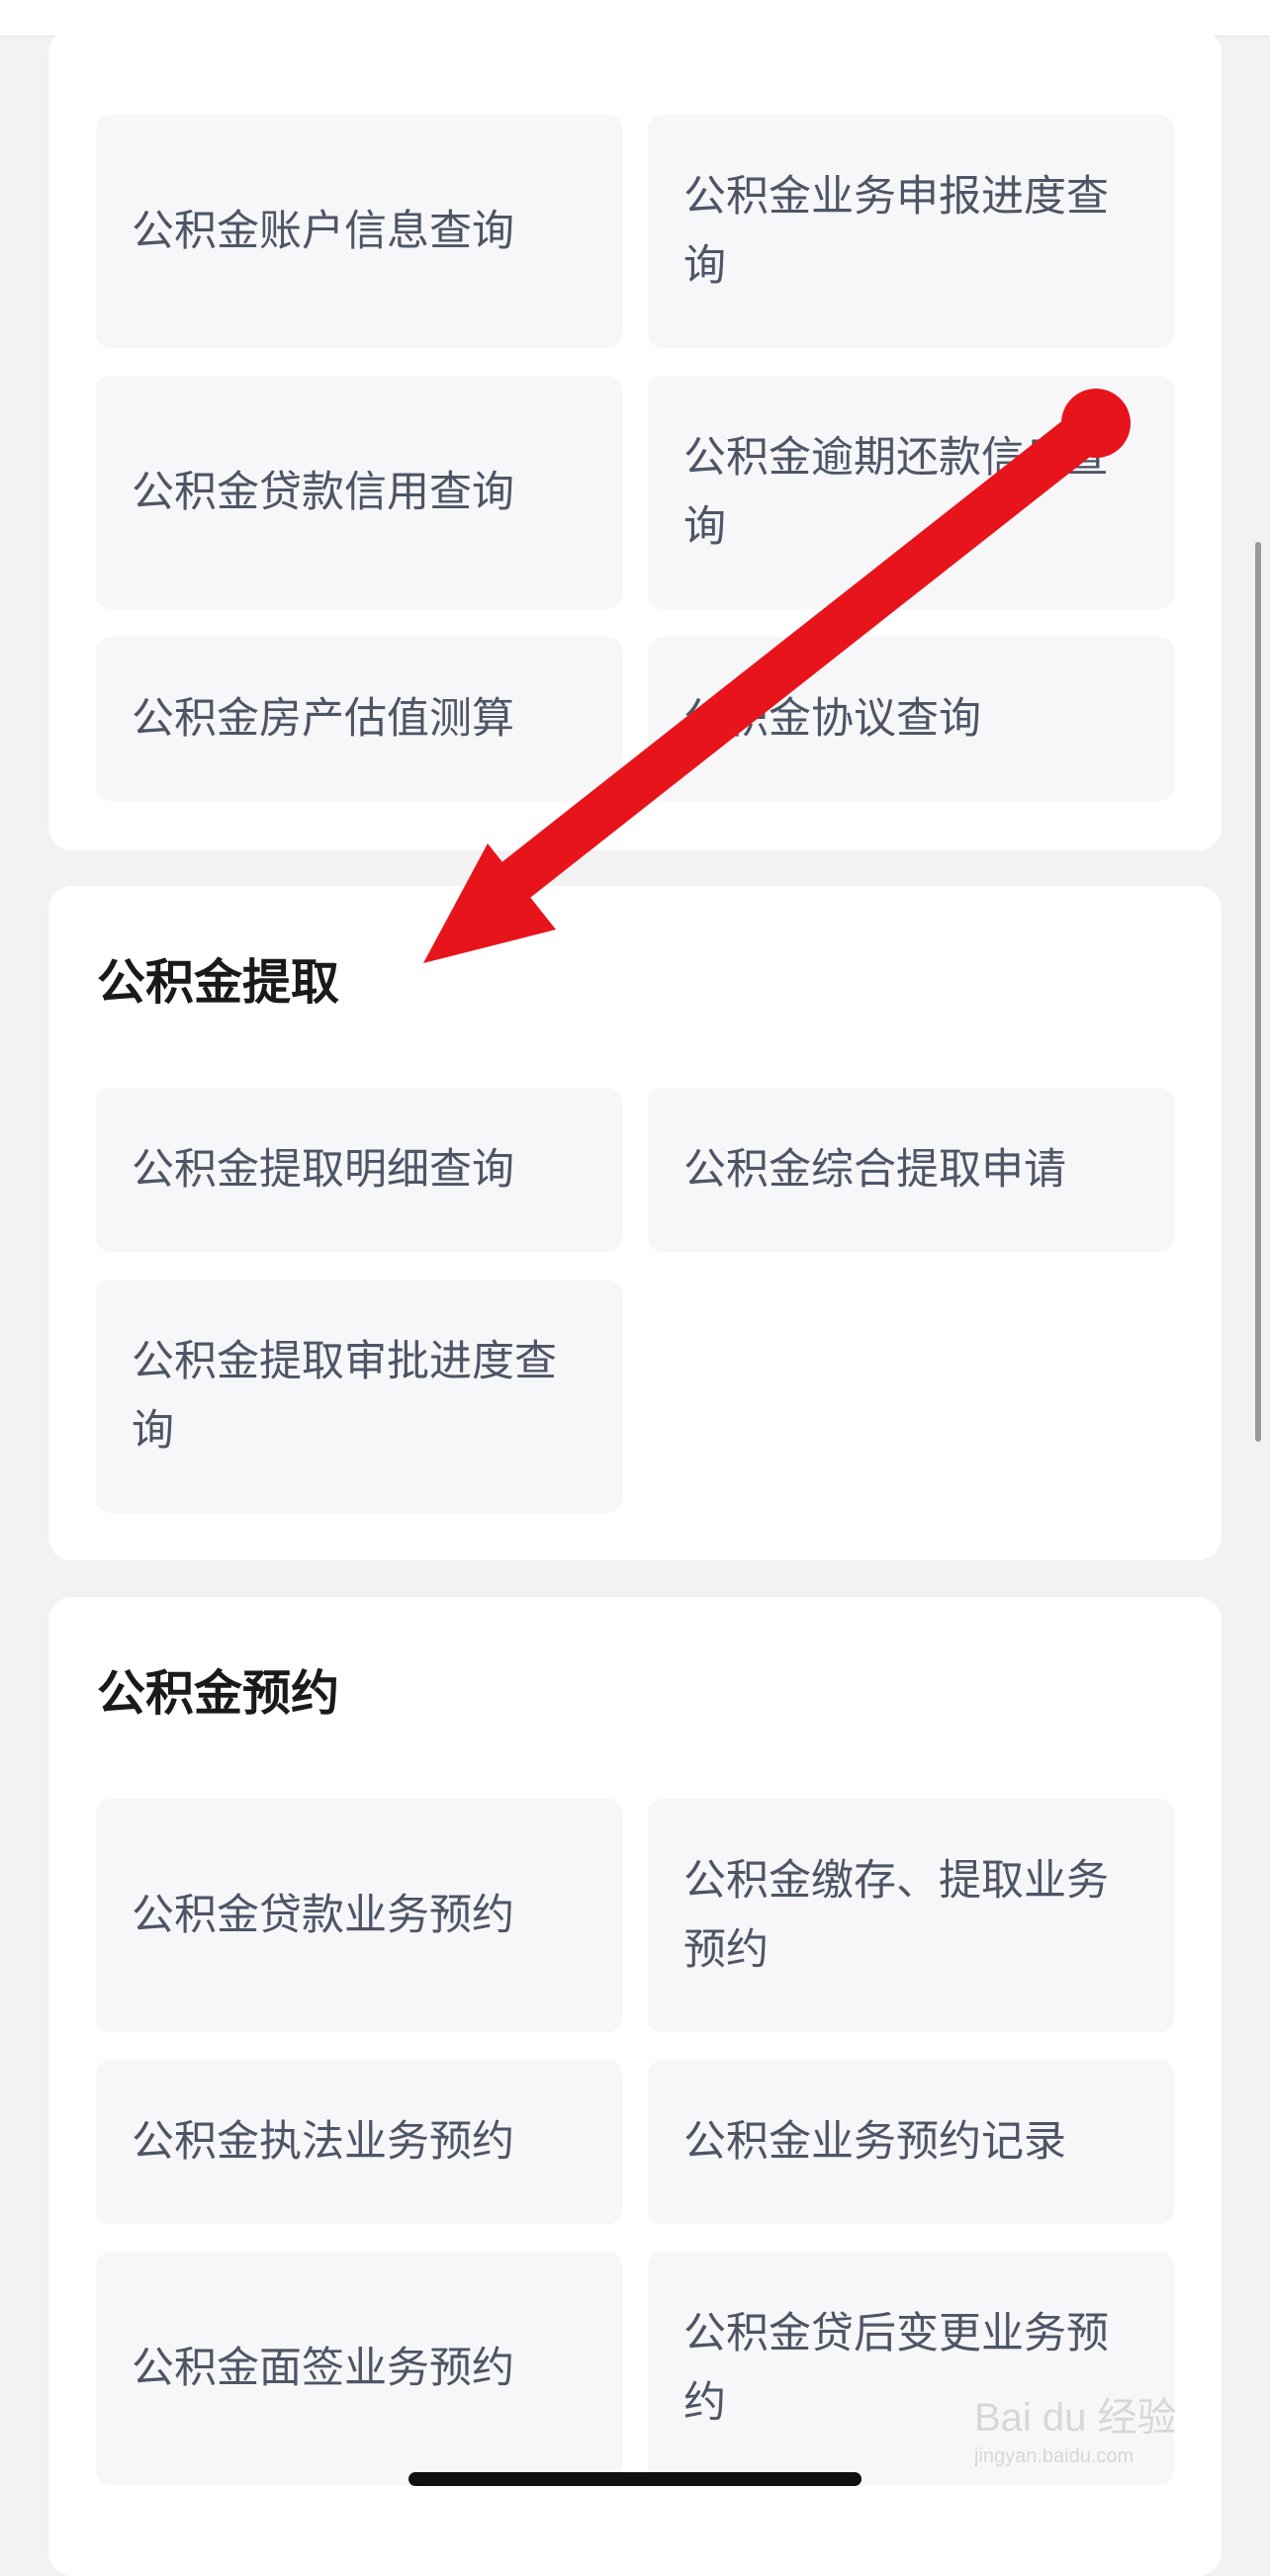  What do you see at coordinates (323, 2368) in the screenshot?
I see `tile-label: 公积金面签业务预约` at bounding box center [323, 2368].